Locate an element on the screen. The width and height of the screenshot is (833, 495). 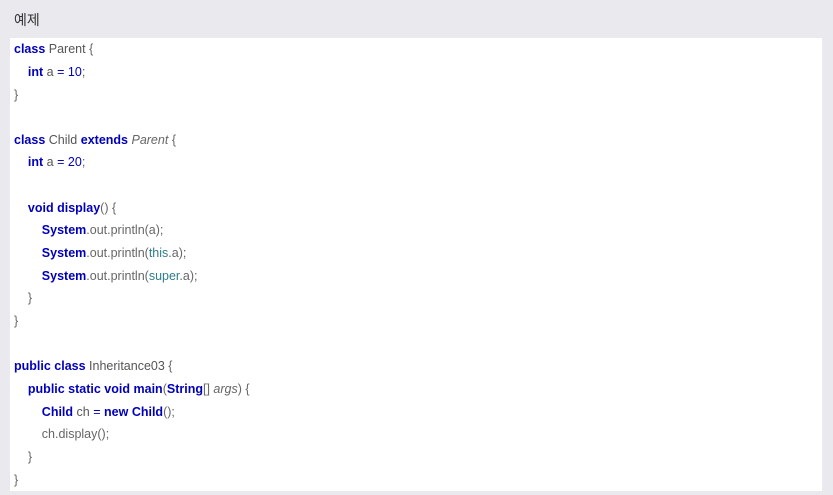
code-line-1: class Parent { is located at coordinates (53, 49).